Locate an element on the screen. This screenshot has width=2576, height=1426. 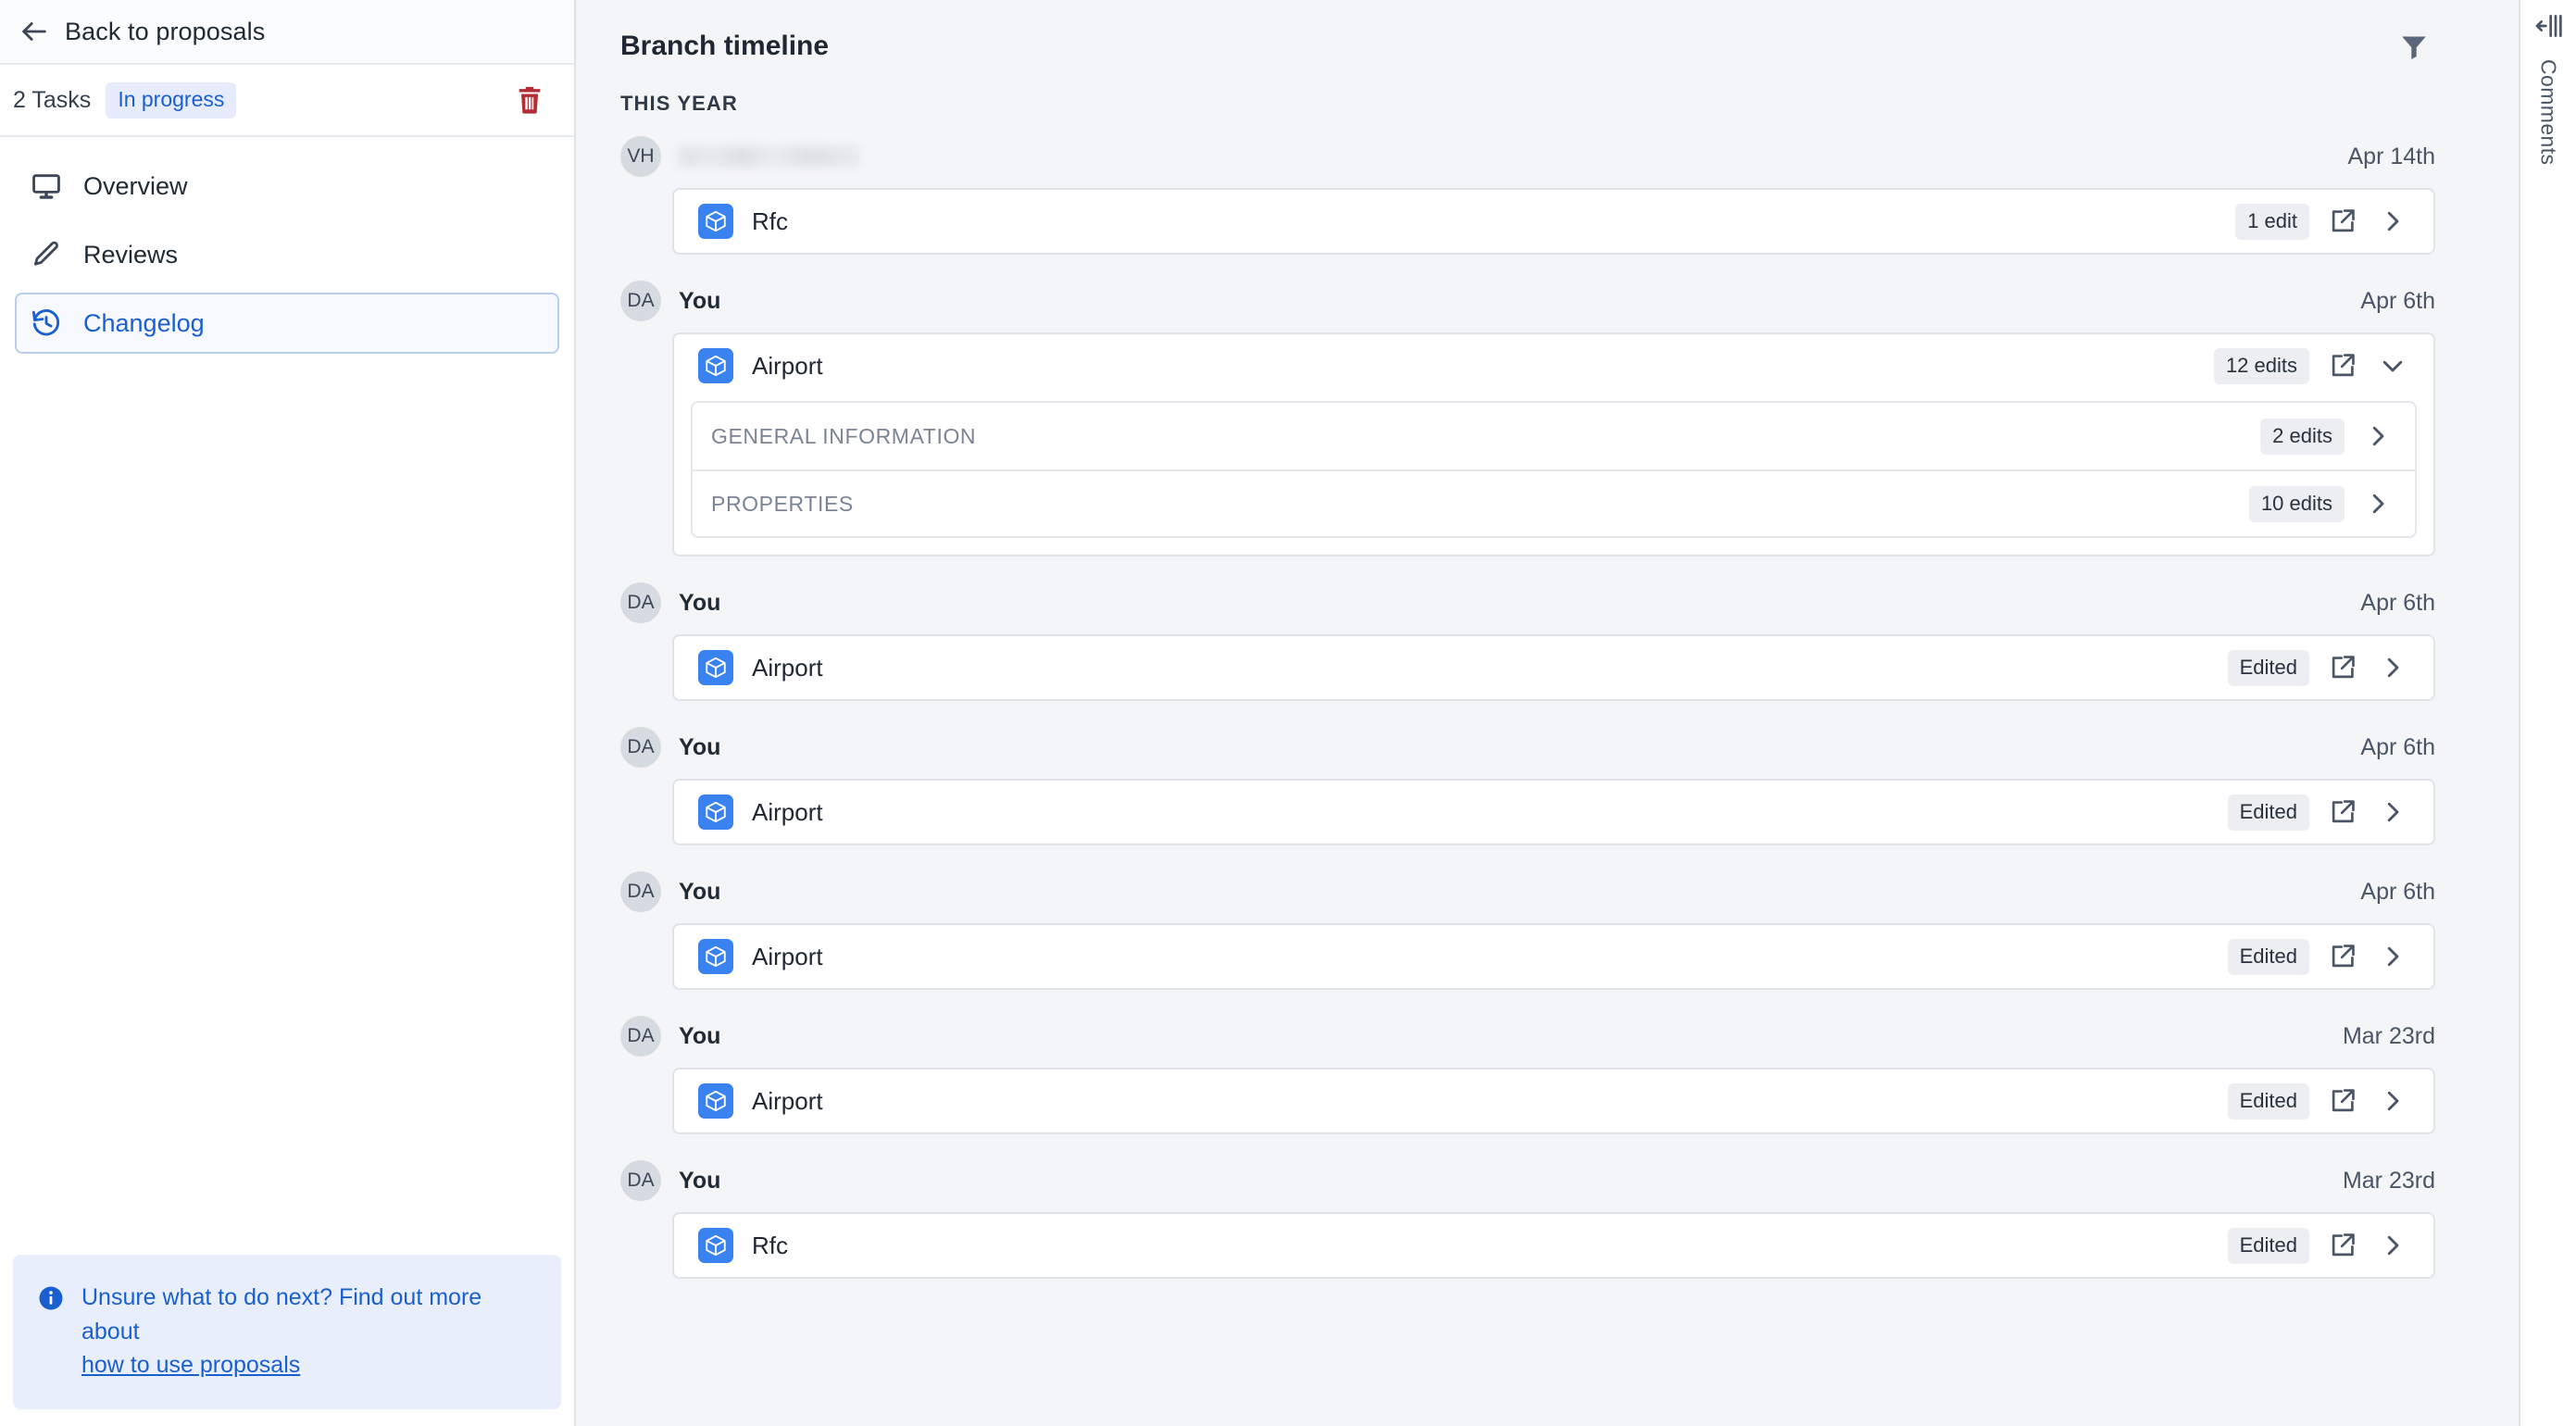
comments-panel-label: Comments is located at coordinates (2548, 112).